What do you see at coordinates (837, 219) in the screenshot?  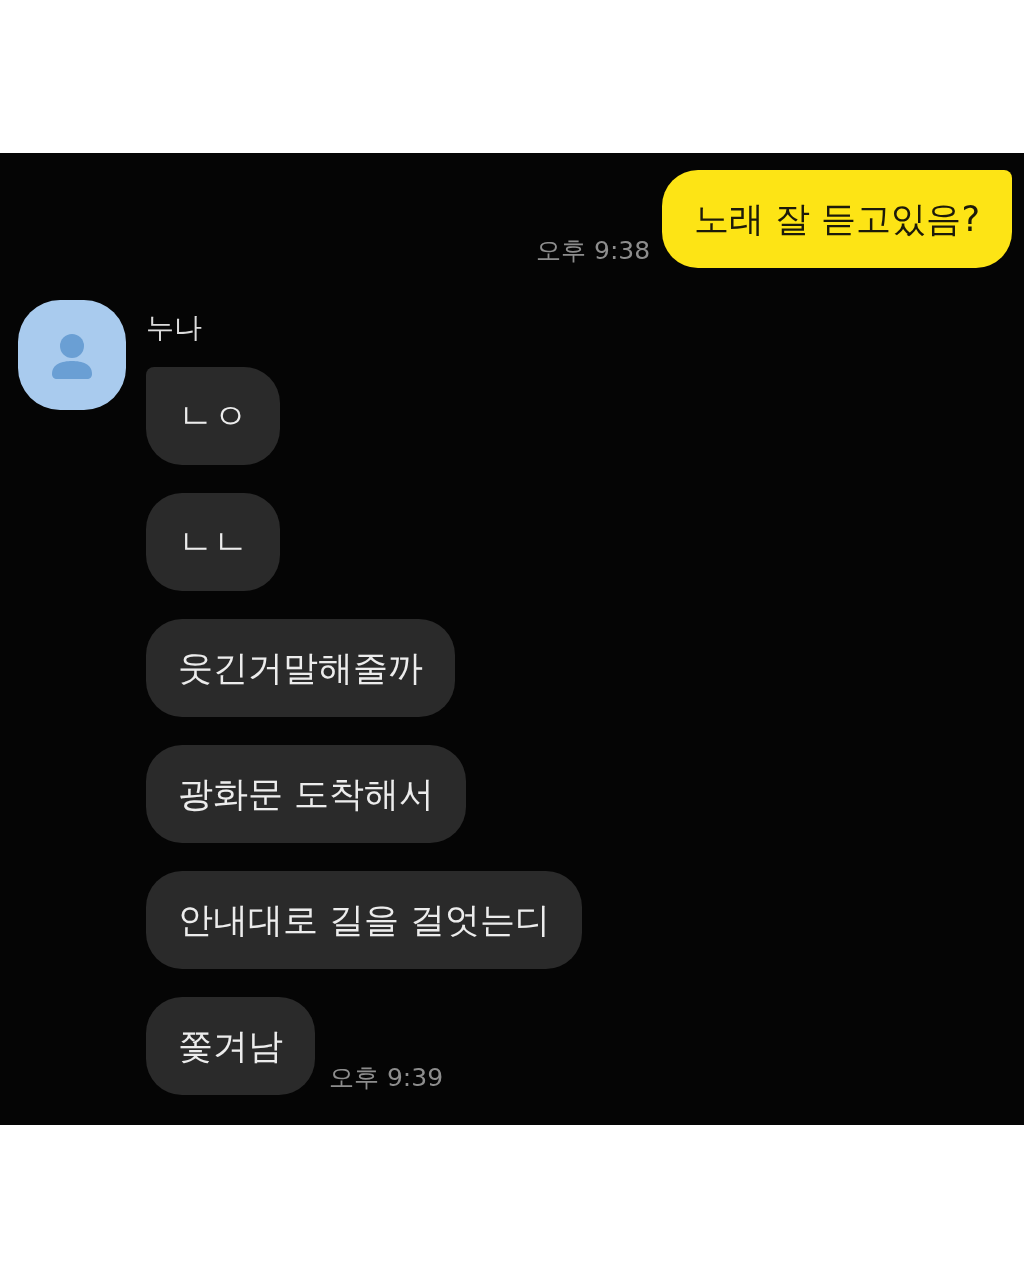 I see `message-bubble: 노래 잘 듣고있음?` at bounding box center [837, 219].